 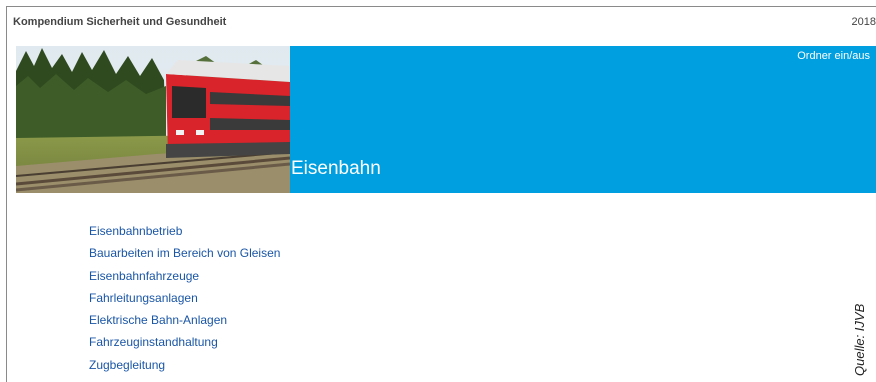 I want to click on page-title: Eisenbahn, so click(x=336, y=168).